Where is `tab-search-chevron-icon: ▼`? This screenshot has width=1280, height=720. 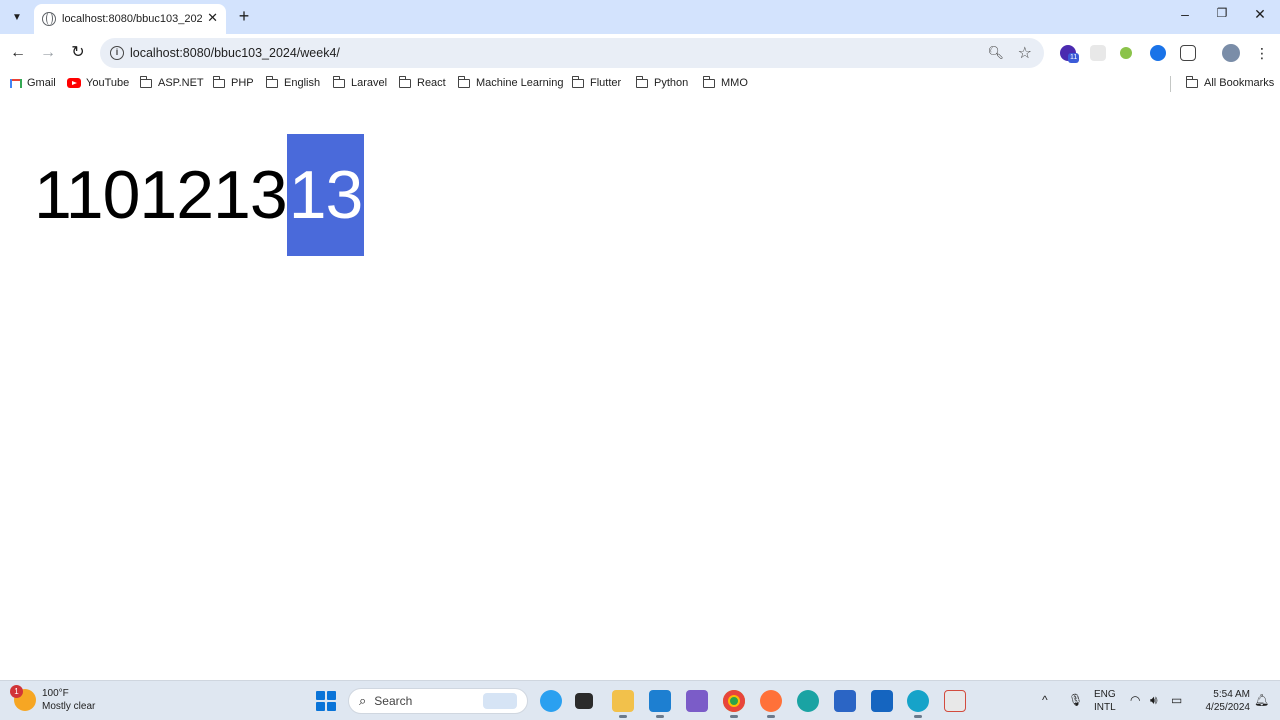
tab-search-chevron-icon: ▼ is located at coordinates (17, 17).